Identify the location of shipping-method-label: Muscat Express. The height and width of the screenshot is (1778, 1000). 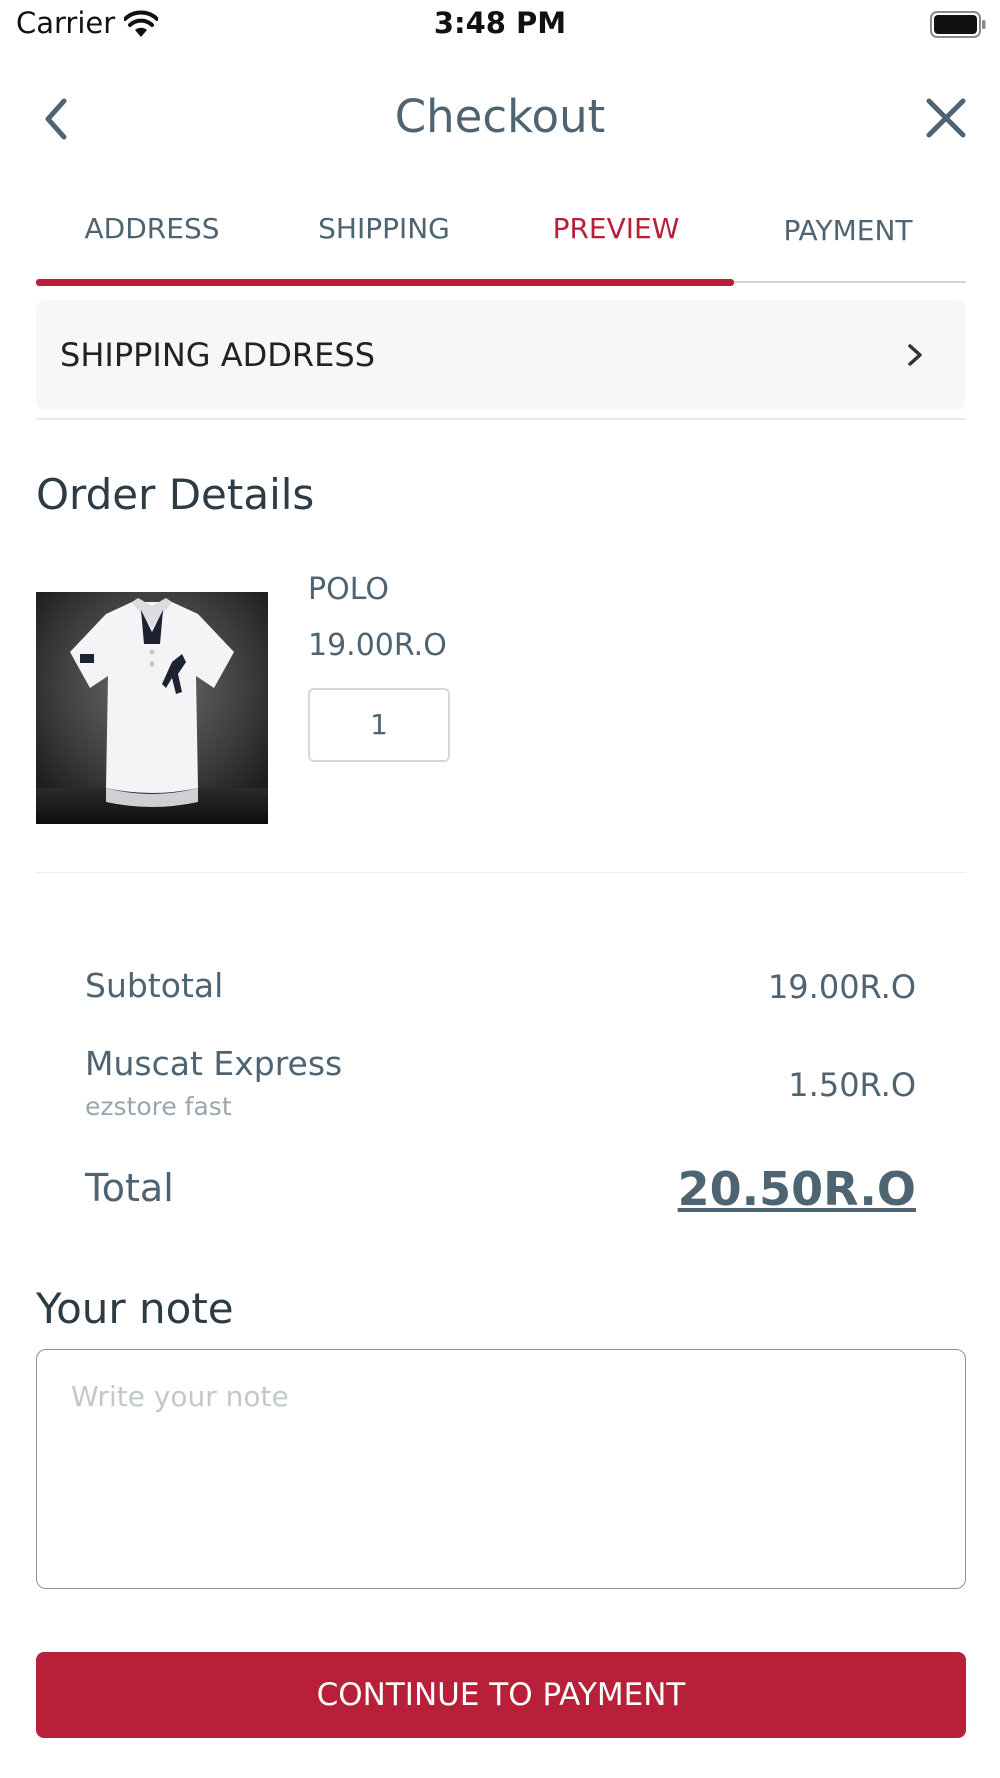
(214, 1063).